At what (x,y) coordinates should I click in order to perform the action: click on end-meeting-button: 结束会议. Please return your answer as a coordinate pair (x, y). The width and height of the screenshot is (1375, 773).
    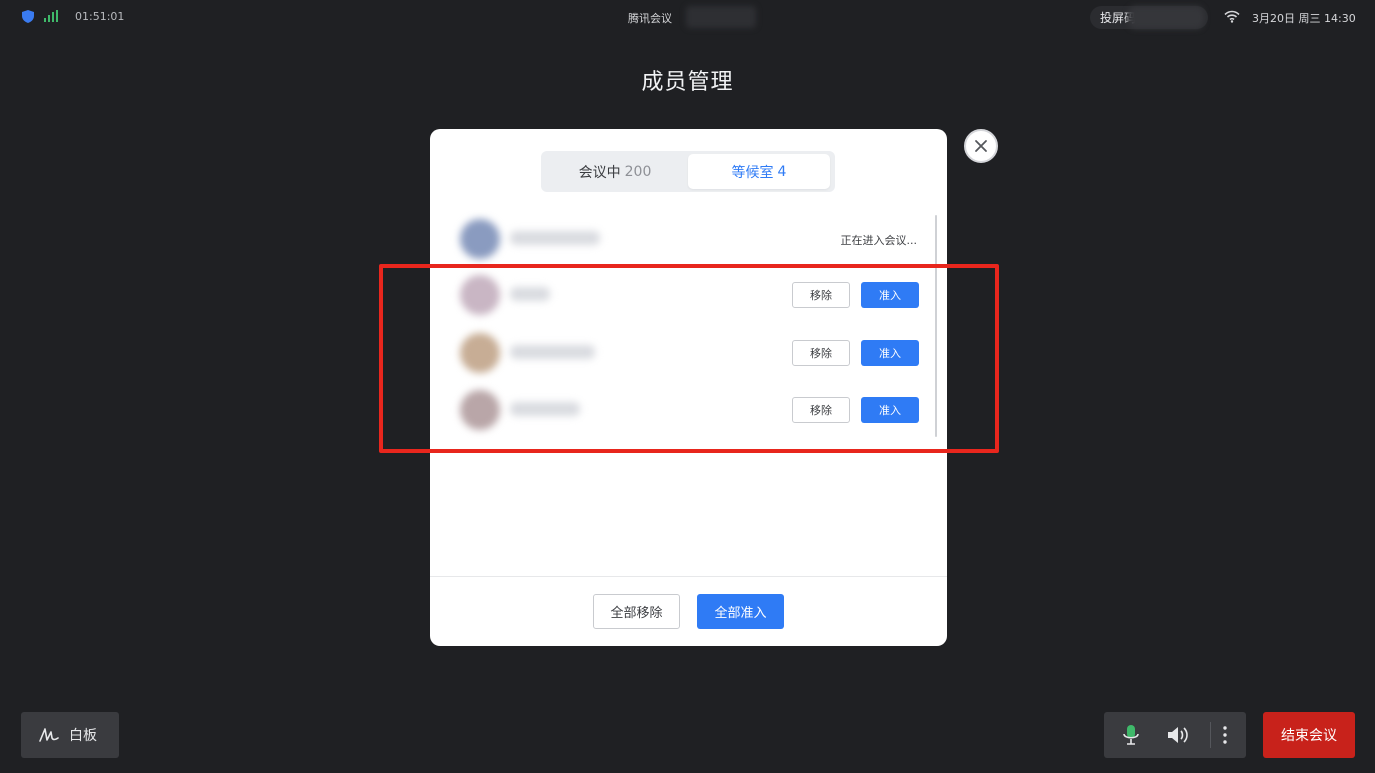
    Looking at the image, I should click on (1309, 735).